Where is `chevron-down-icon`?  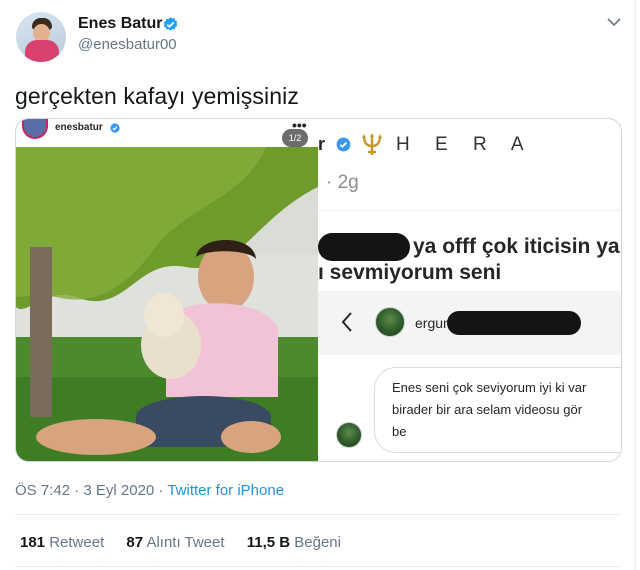
chevron-down-icon is located at coordinates (614, 22).